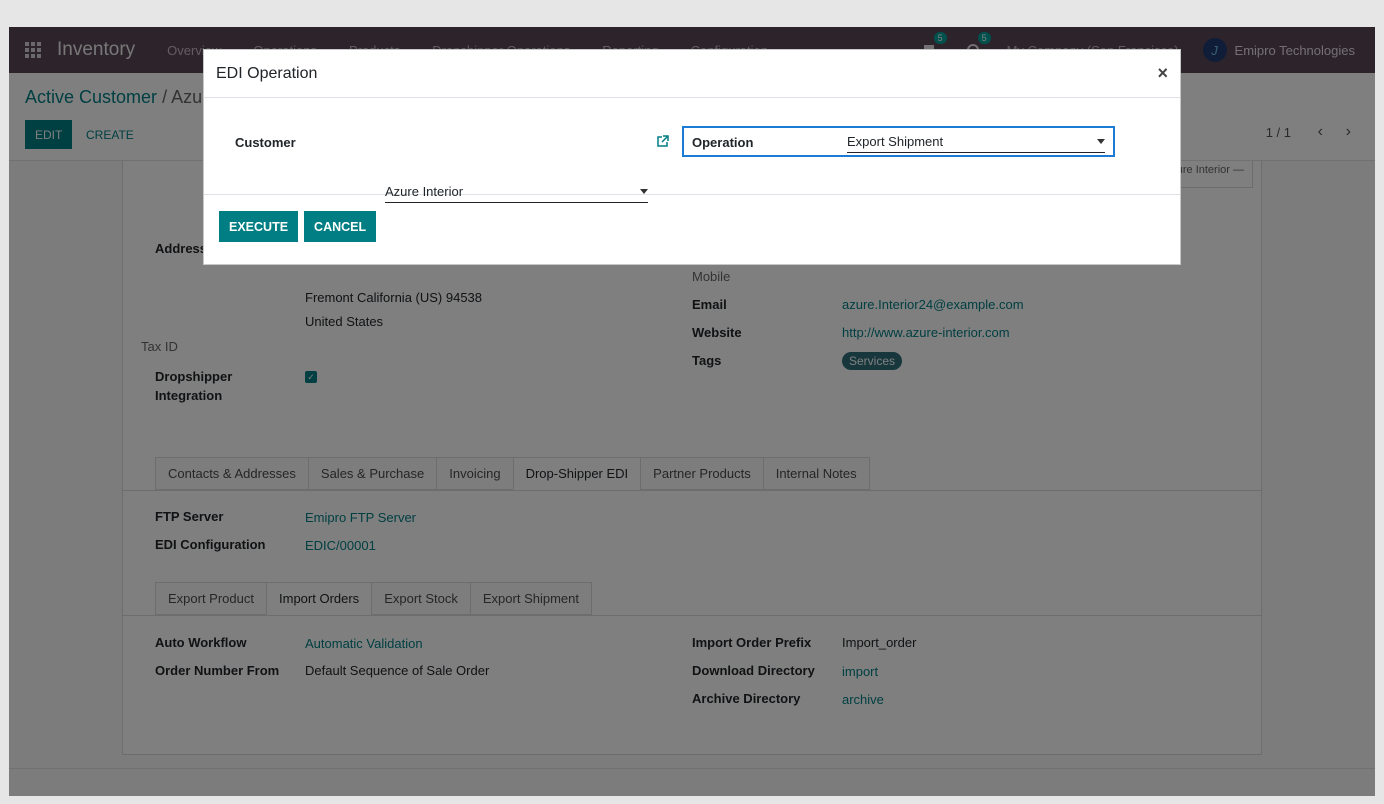 This screenshot has height=804, width=1384. Describe the element at coordinates (265, 142) in the screenshot. I see `customer-label: Customer` at that location.